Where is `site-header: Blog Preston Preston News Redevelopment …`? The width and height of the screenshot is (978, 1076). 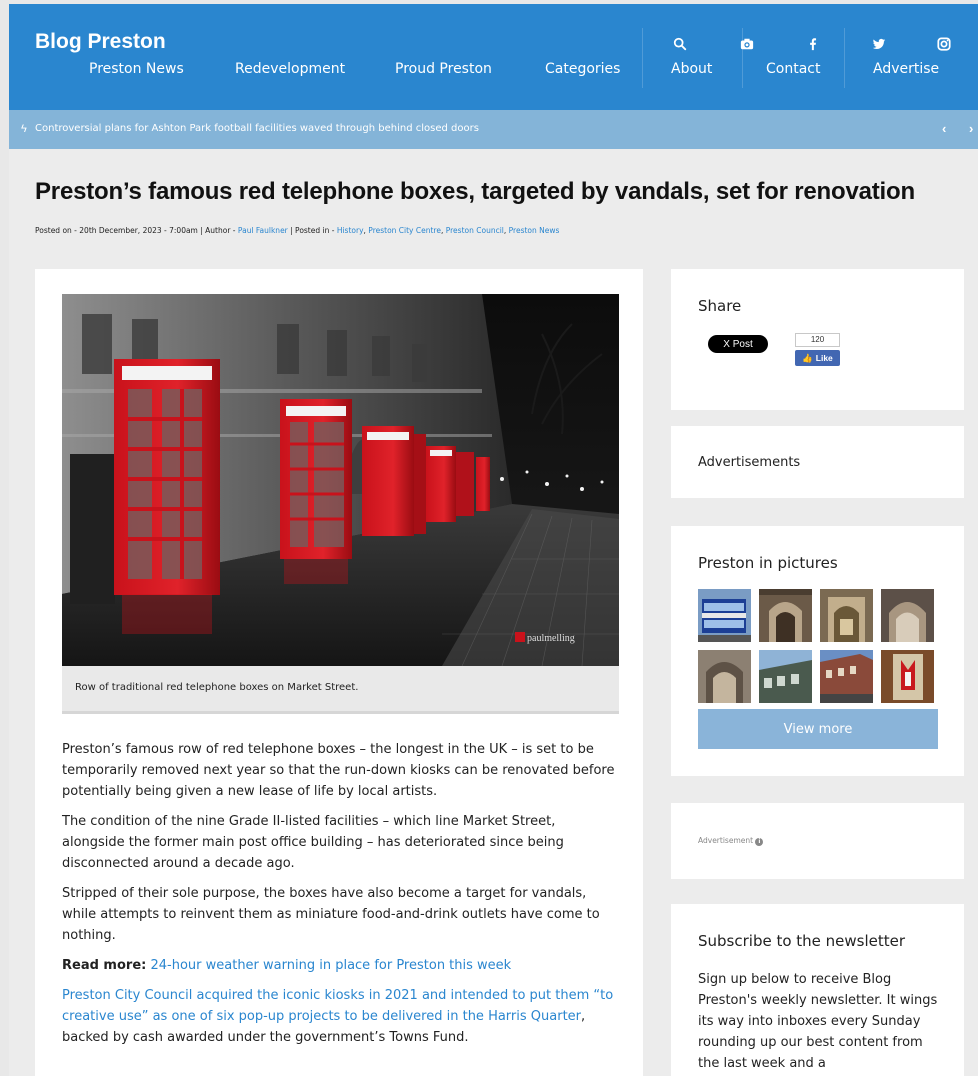
site-header: Blog Preston Preston News Redevelopment … is located at coordinates (493, 57).